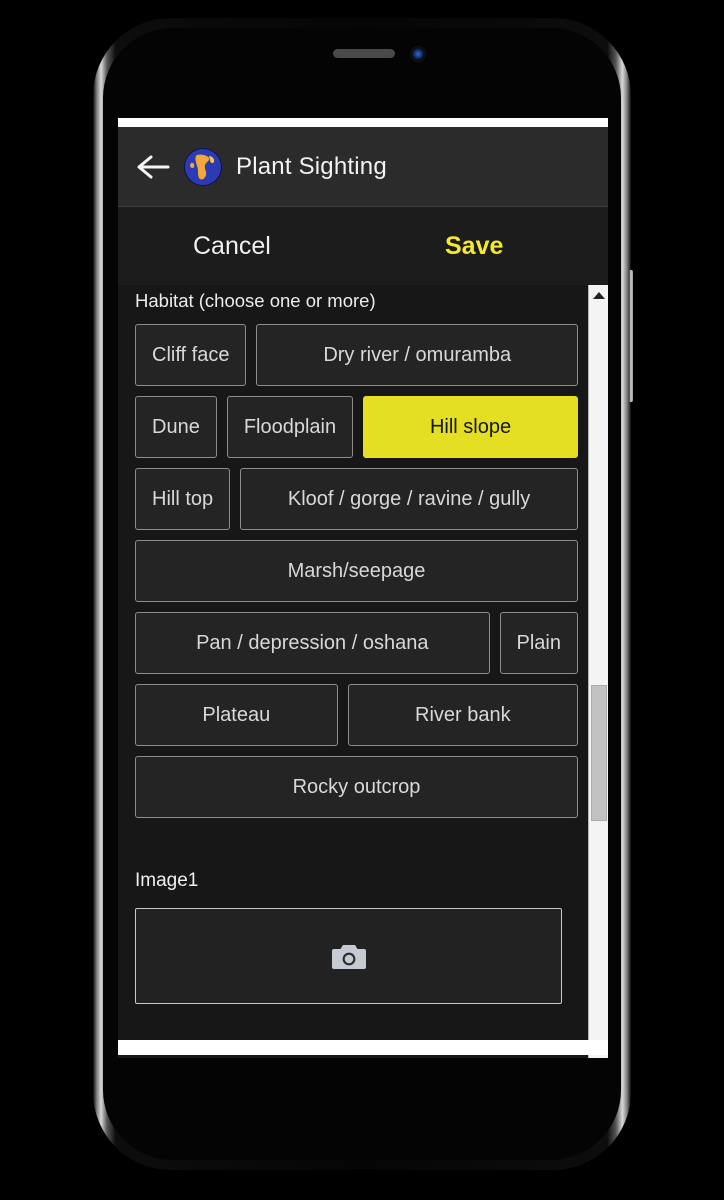 This screenshot has height=1200, width=724. I want to click on image1-label: Image1, so click(167, 880).